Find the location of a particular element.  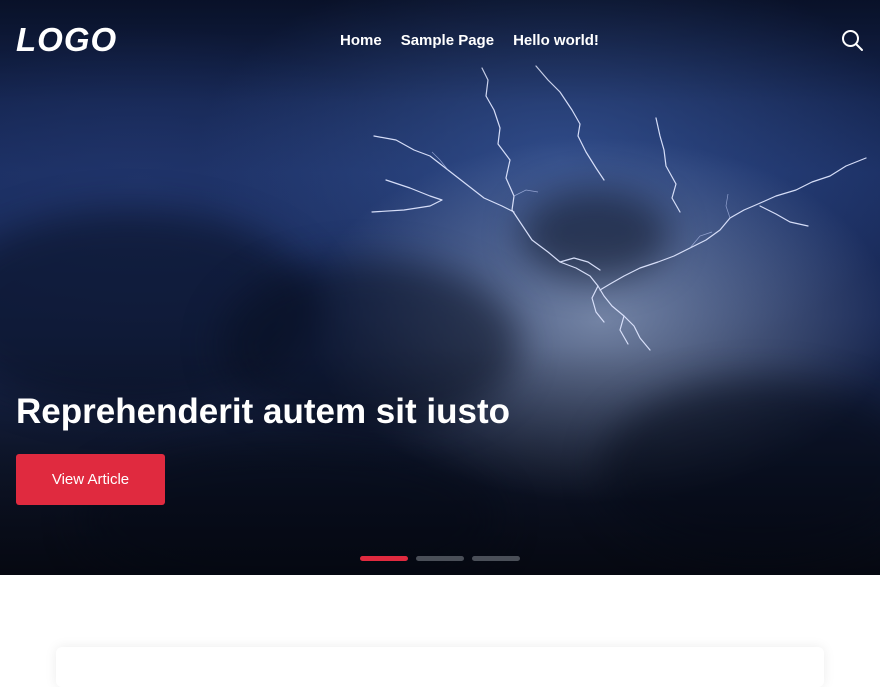

slider-pagination is located at coordinates (440, 558).